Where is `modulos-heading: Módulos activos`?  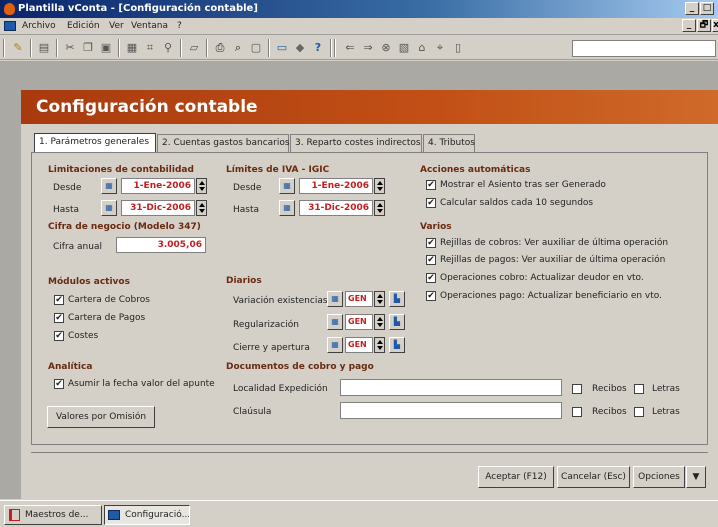 modulos-heading: Módulos activos is located at coordinates (89, 282).